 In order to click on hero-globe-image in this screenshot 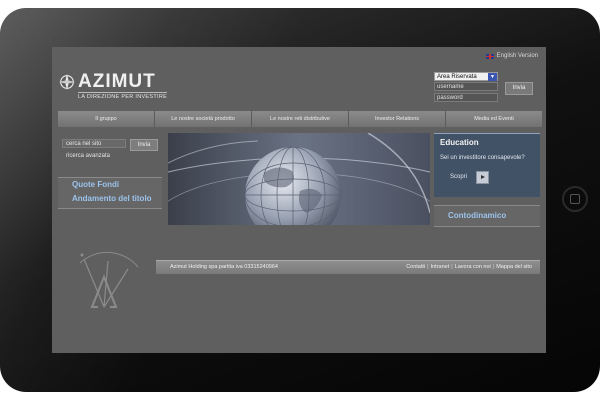, I will do `click(299, 179)`.